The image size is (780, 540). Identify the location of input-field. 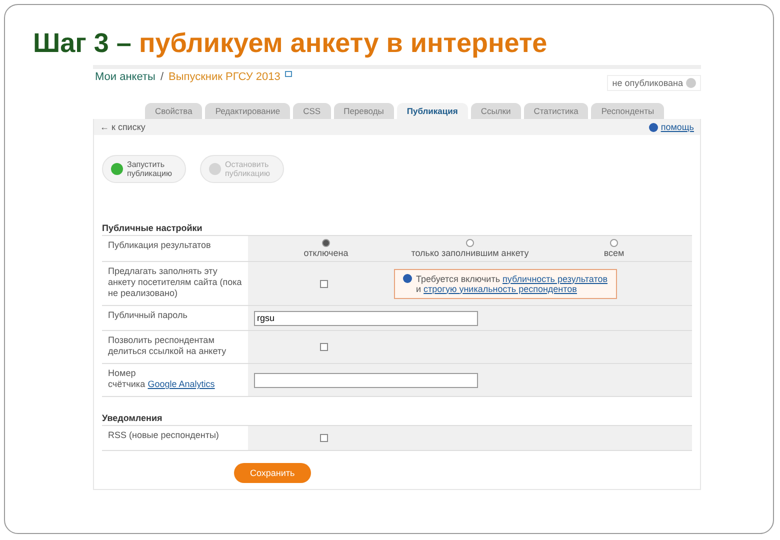
(366, 380).